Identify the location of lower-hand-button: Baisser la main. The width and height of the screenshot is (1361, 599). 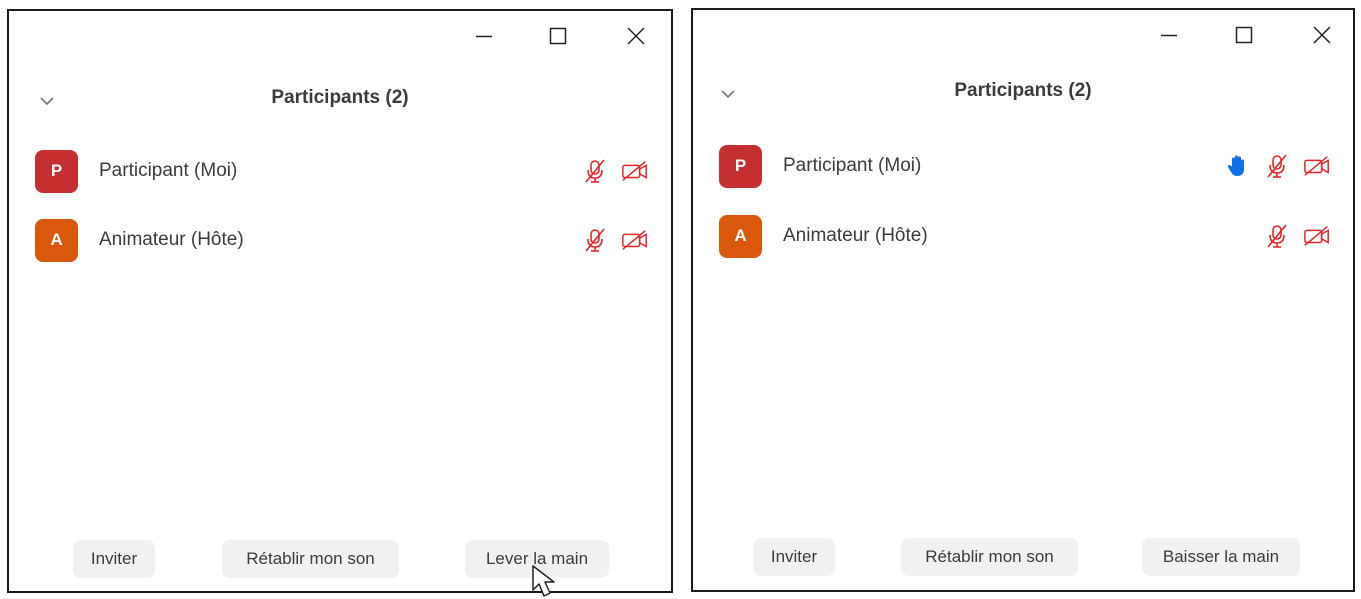
(1221, 557).